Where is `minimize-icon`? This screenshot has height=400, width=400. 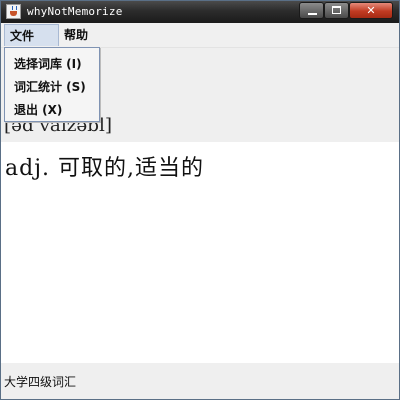
minimize-icon is located at coordinates (312, 14).